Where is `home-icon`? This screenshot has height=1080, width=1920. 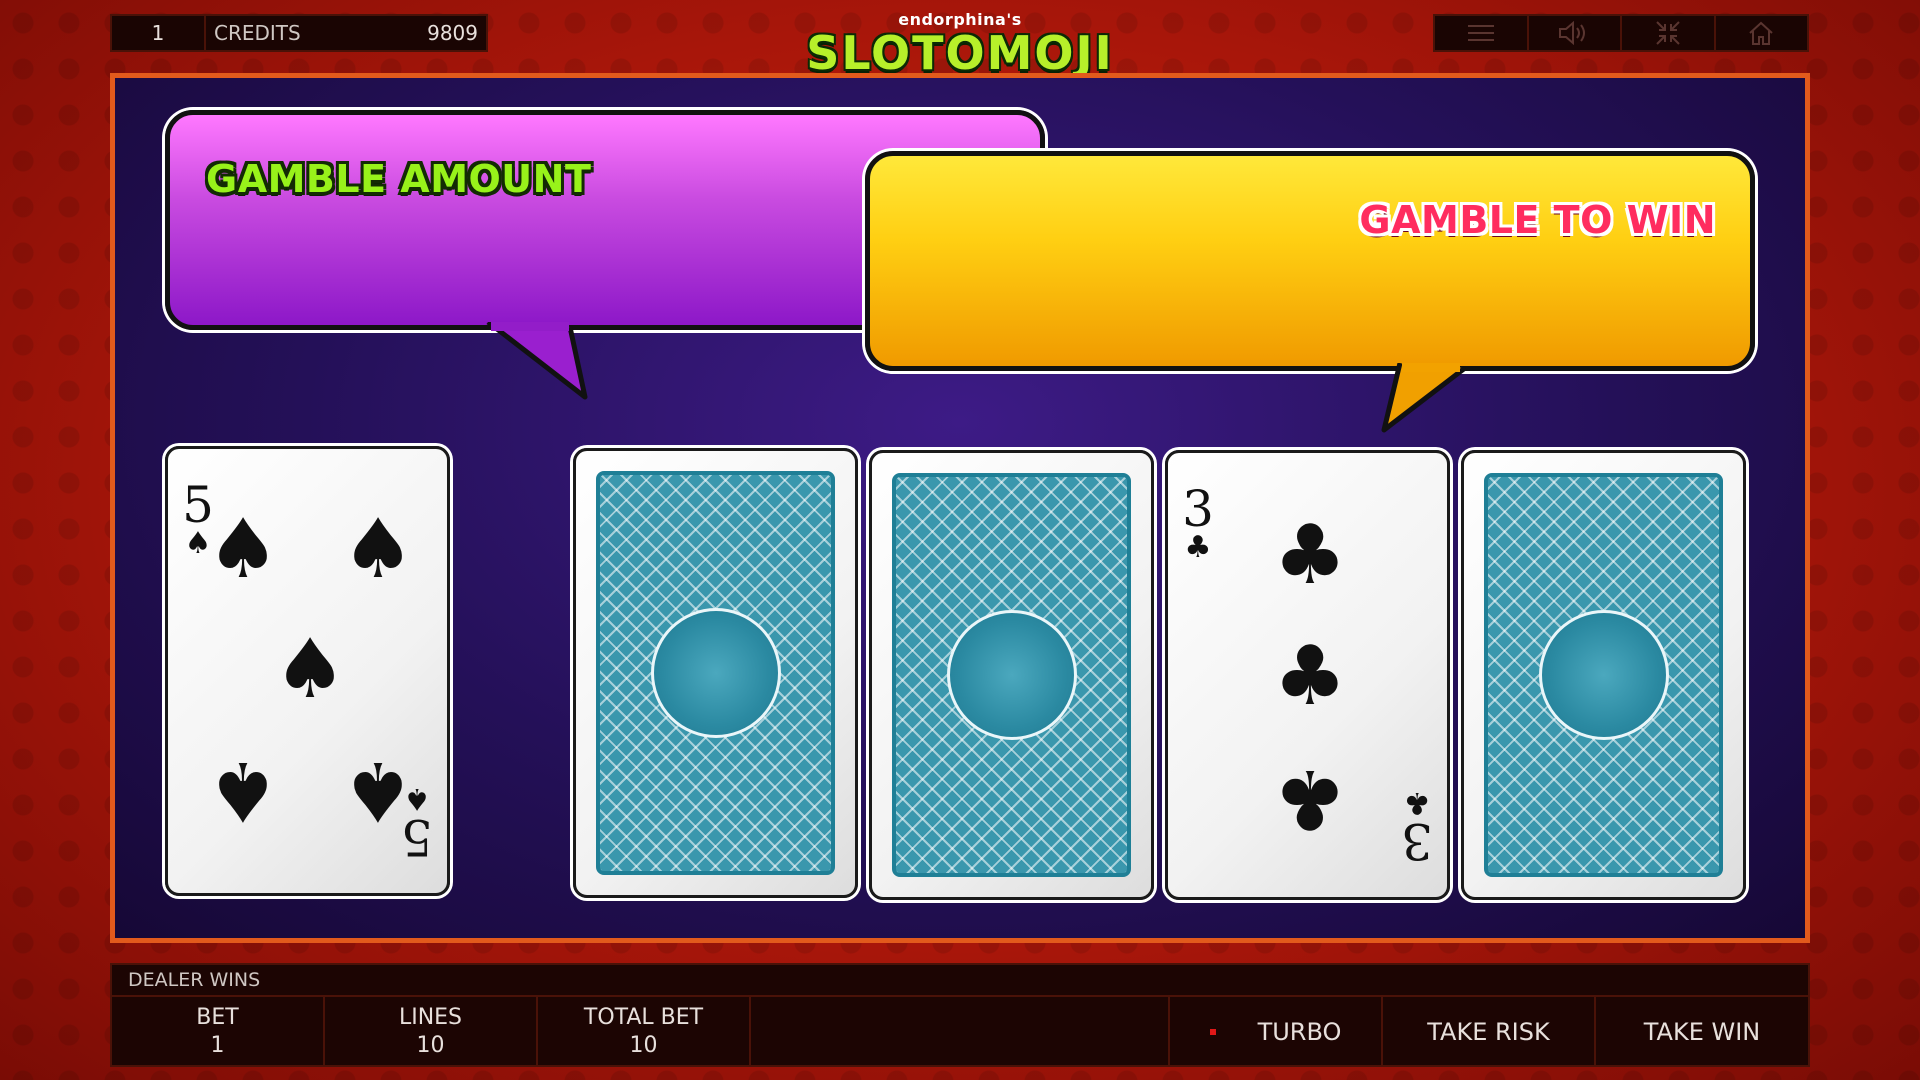 home-icon is located at coordinates (1761, 33).